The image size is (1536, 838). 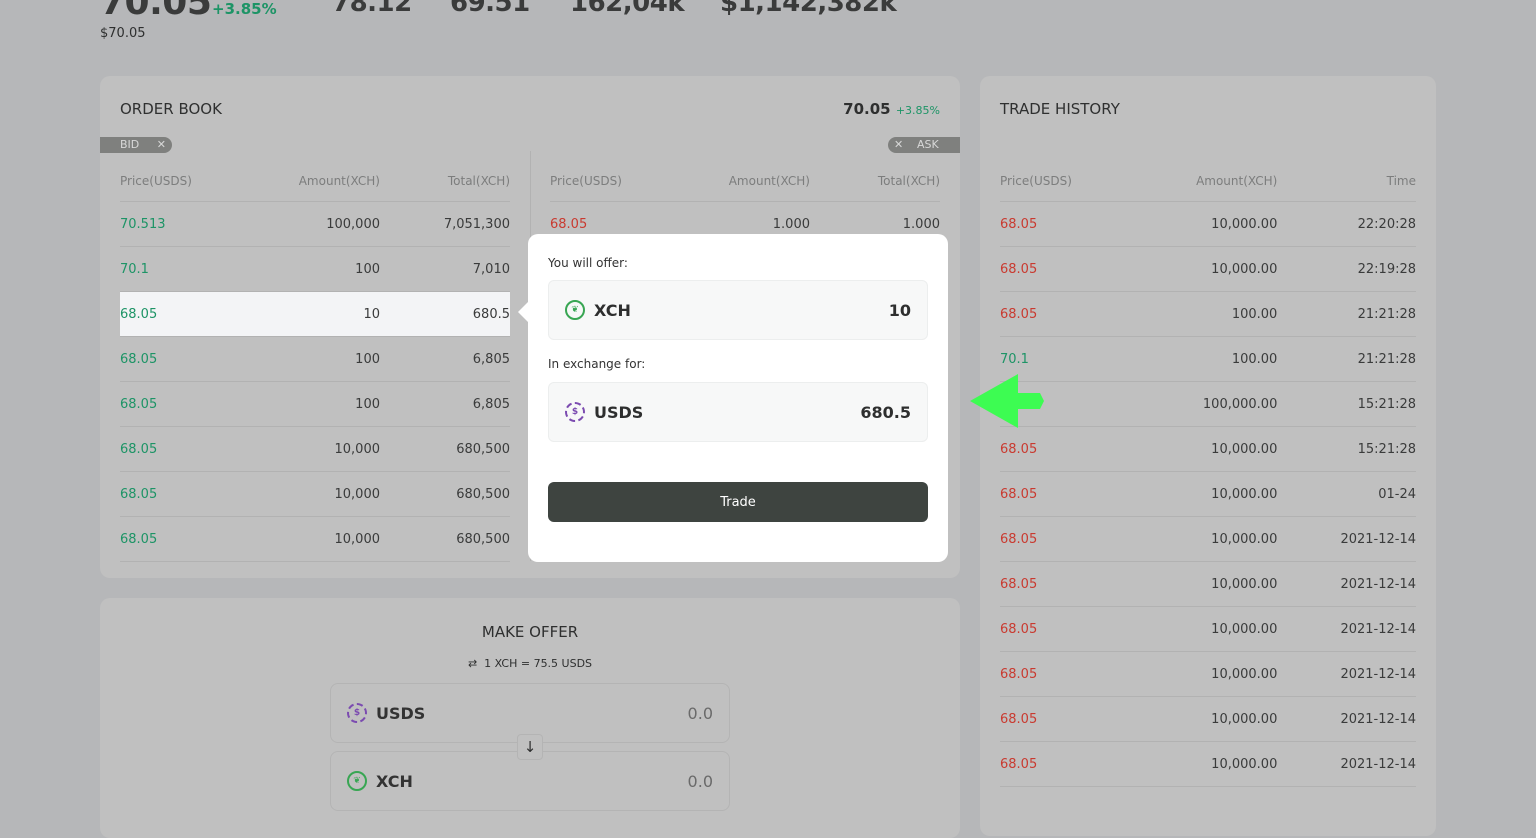 I want to click on table-row: 68.05 100.00 21:21:28, so click(x=1208, y=314).